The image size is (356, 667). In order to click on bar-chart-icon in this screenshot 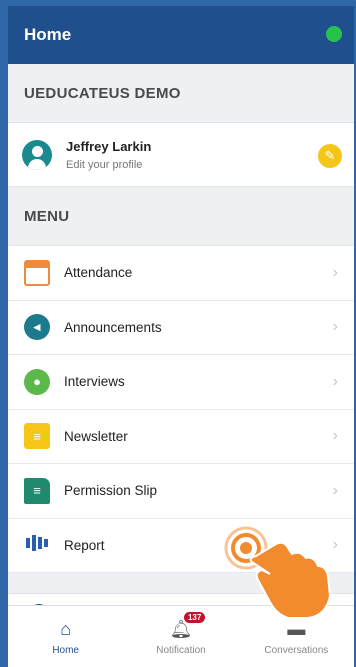, I will do `click(37, 545)`.